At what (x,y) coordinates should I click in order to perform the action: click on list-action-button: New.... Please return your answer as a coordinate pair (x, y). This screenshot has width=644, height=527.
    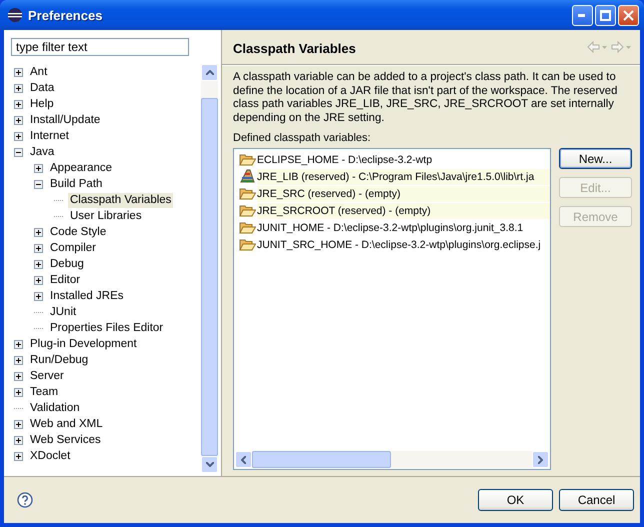
    Looking at the image, I should click on (595, 158).